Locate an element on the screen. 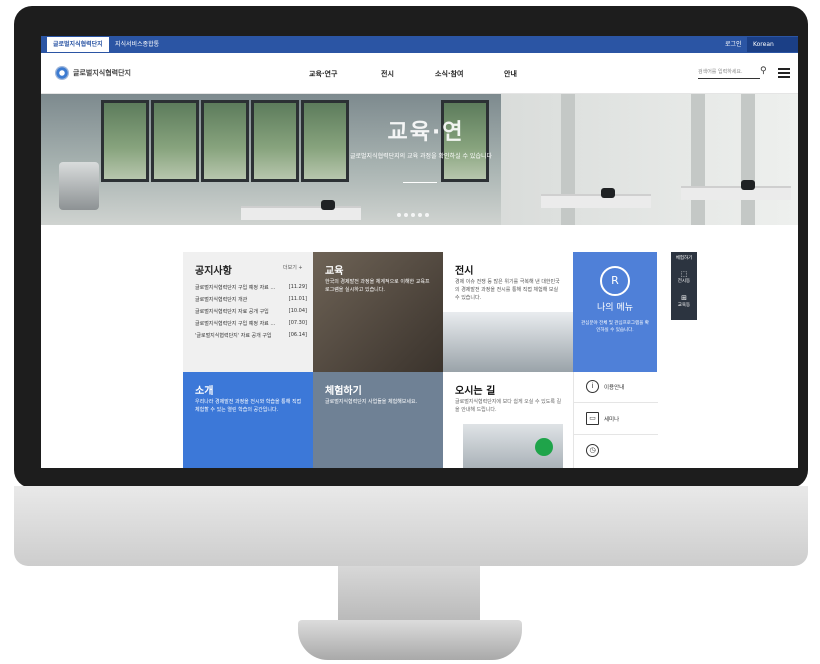 This screenshot has width=820, height=664. notice-item: '글로벌지식협력단지' 자료 공개 구입 [06.14] is located at coordinates (251, 335).